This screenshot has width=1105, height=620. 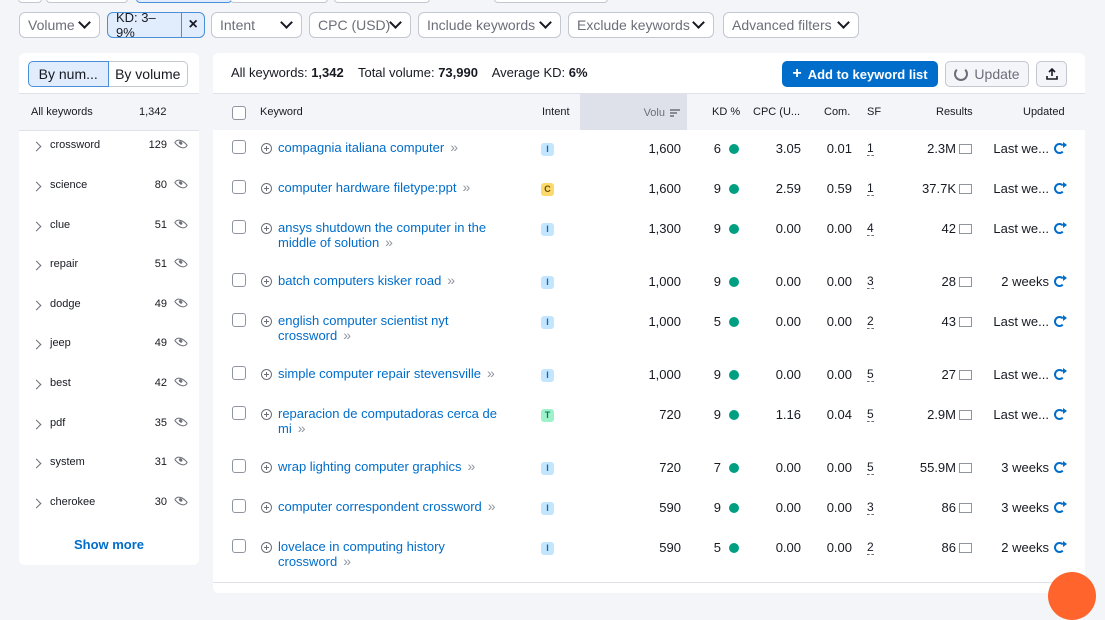 What do you see at coordinates (59, 25) in the screenshot?
I see `volume-filter: Volume` at bounding box center [59, 25].